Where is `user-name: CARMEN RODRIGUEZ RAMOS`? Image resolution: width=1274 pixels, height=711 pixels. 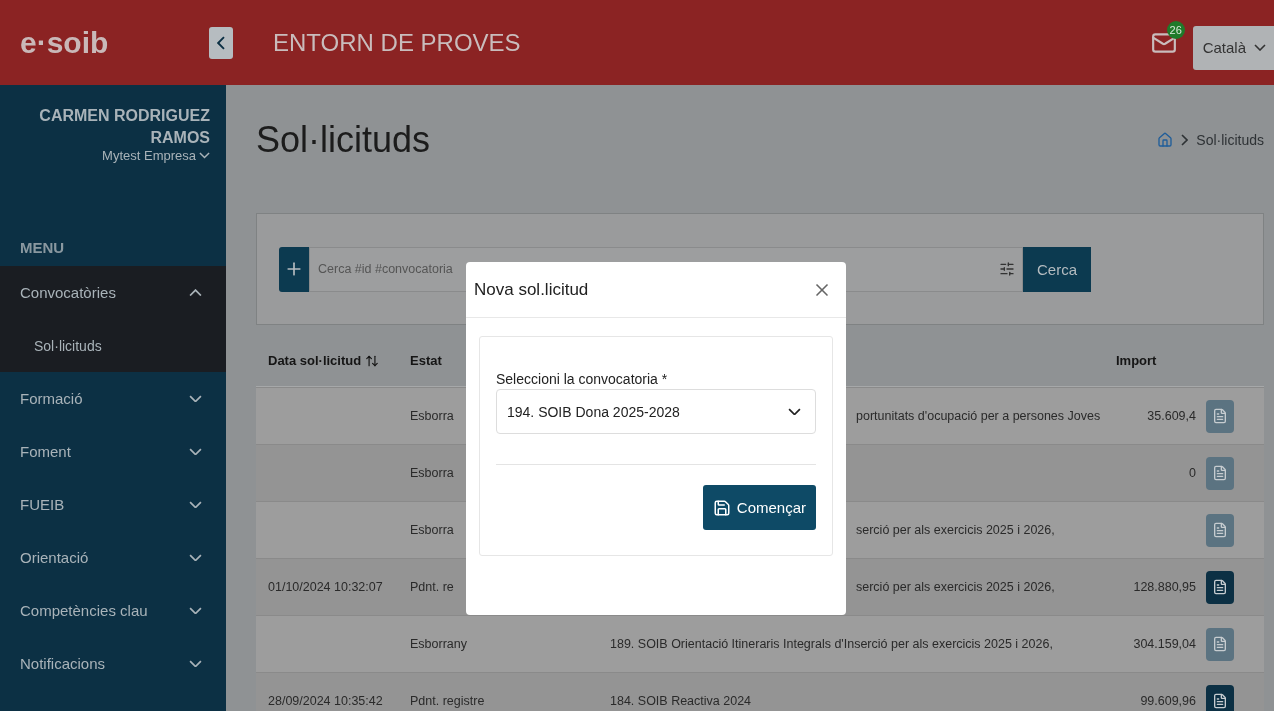 user-name: CARMEN RODRIGUEZ RAMOS is located at coordinates (124, 127).